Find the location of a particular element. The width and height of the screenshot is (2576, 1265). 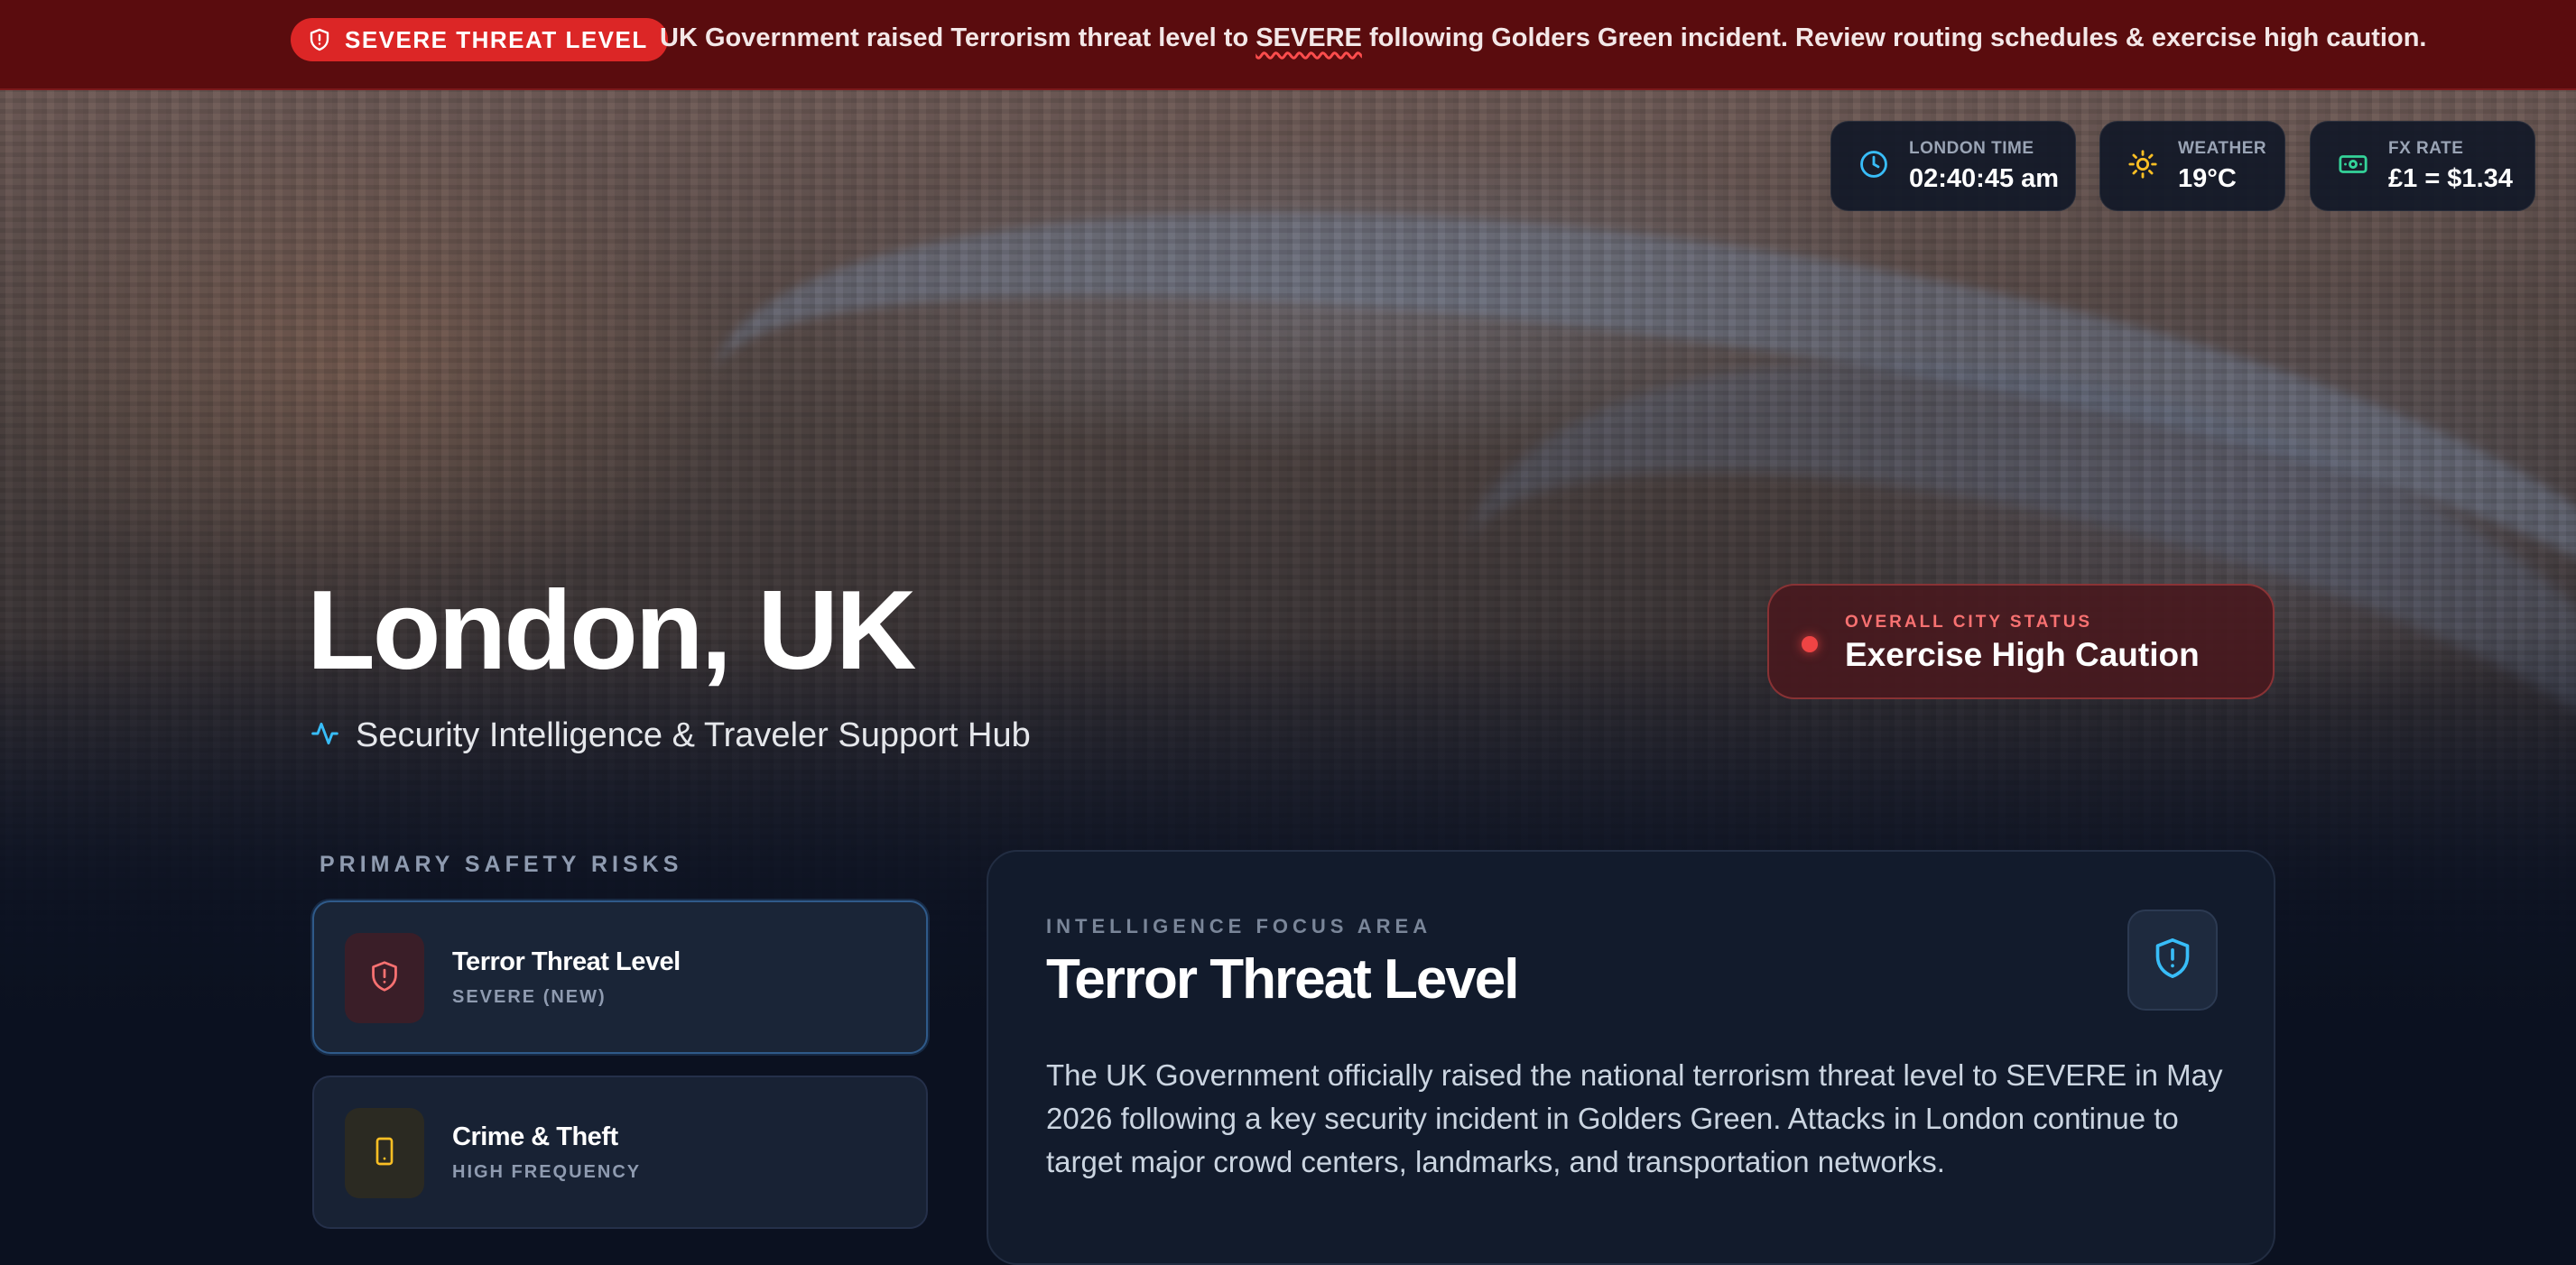

city-status-label: OVERALL CITY STATUS is located at coordinates (1969, 622).